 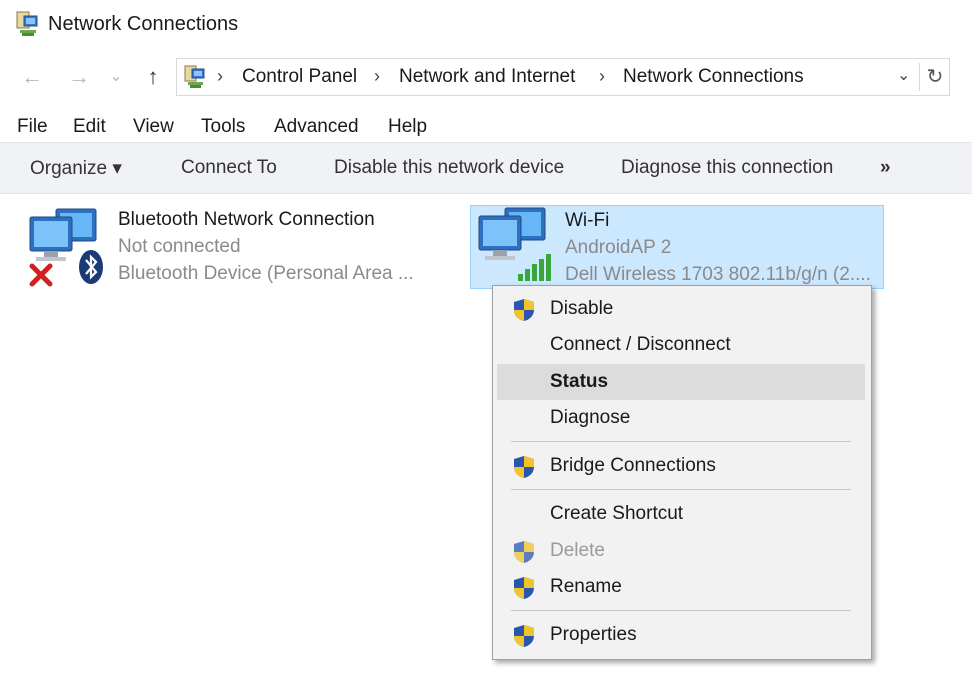 I want to click on menu-item-status: Status, so click(x=681, y=382).